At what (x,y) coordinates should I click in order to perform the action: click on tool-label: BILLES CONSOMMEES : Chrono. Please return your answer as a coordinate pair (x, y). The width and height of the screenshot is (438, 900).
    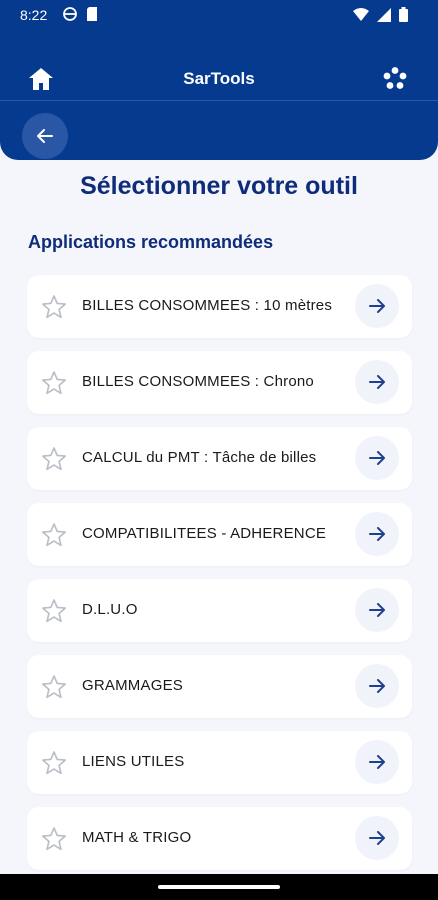
    Looking at the image, I should click on (198, 381).